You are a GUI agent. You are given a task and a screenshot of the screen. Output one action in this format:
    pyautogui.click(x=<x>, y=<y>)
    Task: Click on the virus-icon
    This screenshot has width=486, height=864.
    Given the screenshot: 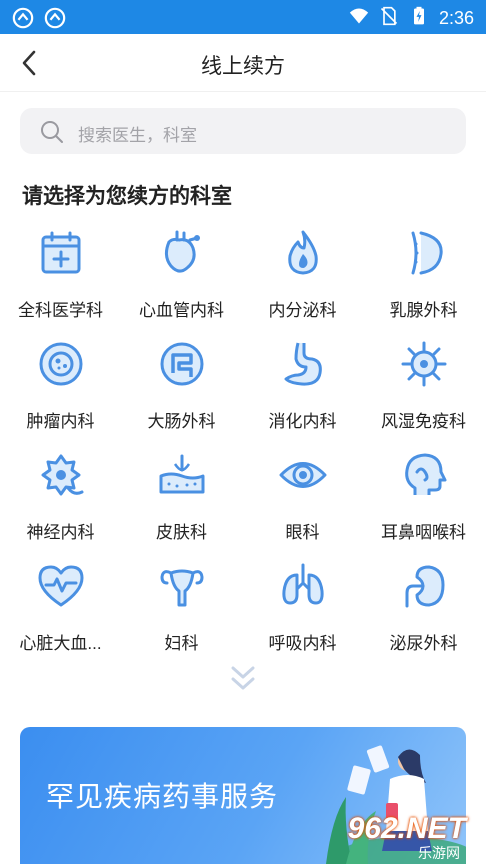 What is the action you would take?
    pyautogui.click(x=424, y=364)
    